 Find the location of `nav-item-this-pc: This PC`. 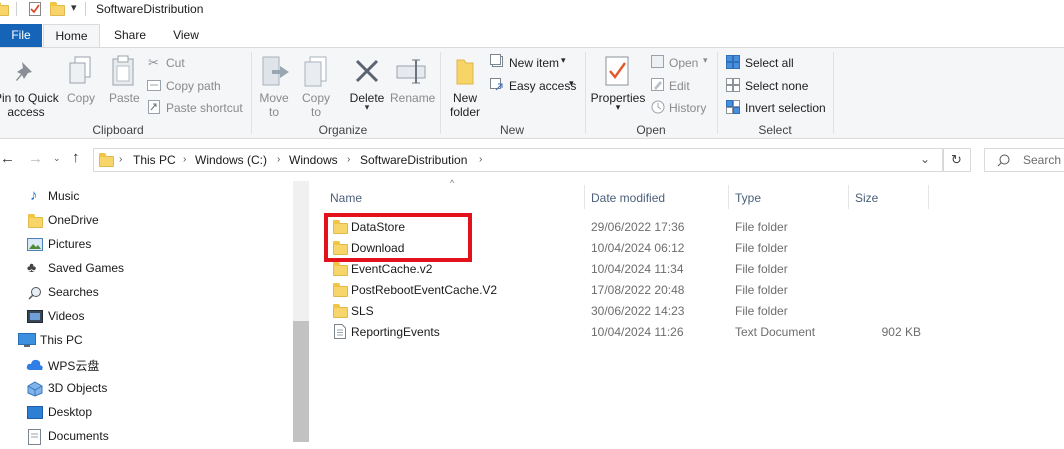

nav-item-this-pc: This PC is located at coordinates (145, 341).